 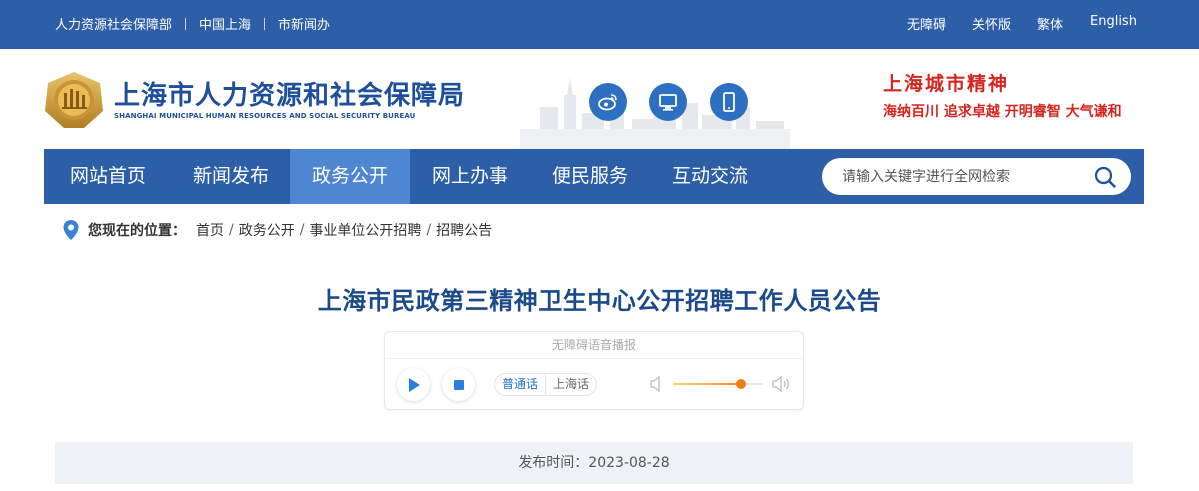 What do you see at coordinates (657, 384) in the screenshot?
I see `volume-low-icon` at bounding box center [657, 384].